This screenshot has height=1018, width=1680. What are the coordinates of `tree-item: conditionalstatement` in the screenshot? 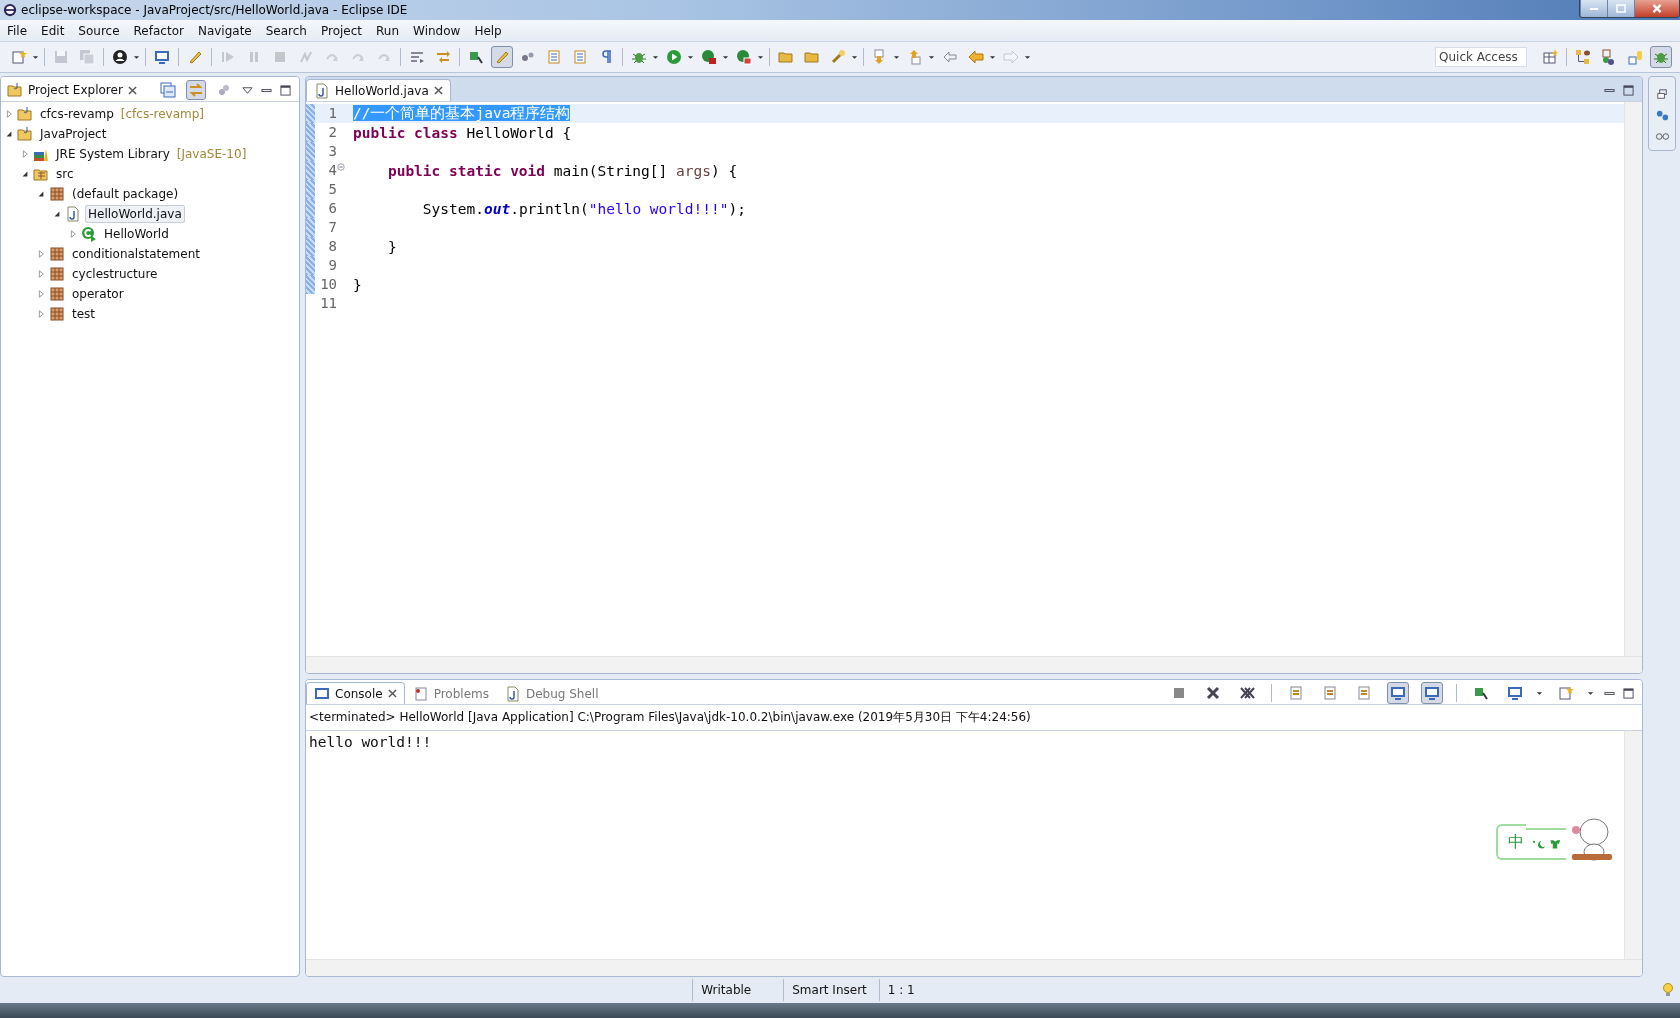 It's located at (136, 254).